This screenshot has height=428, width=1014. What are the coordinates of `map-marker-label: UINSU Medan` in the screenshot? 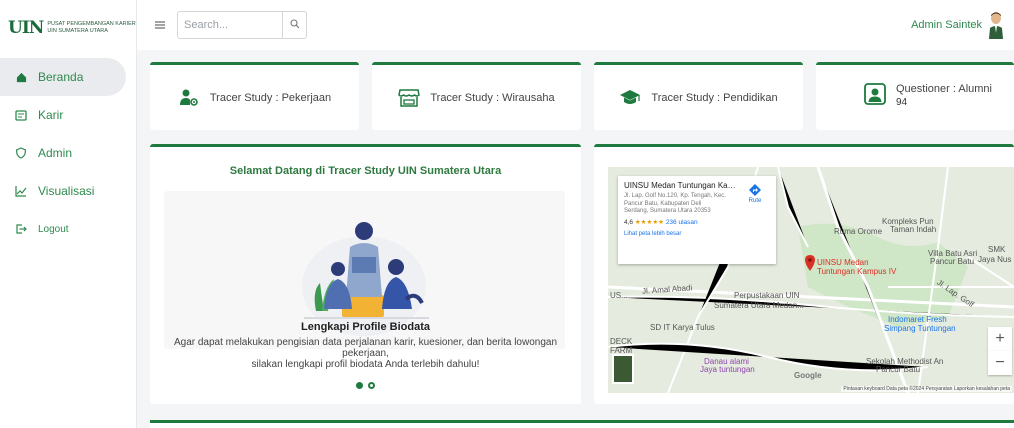 It's located at (843, 262).